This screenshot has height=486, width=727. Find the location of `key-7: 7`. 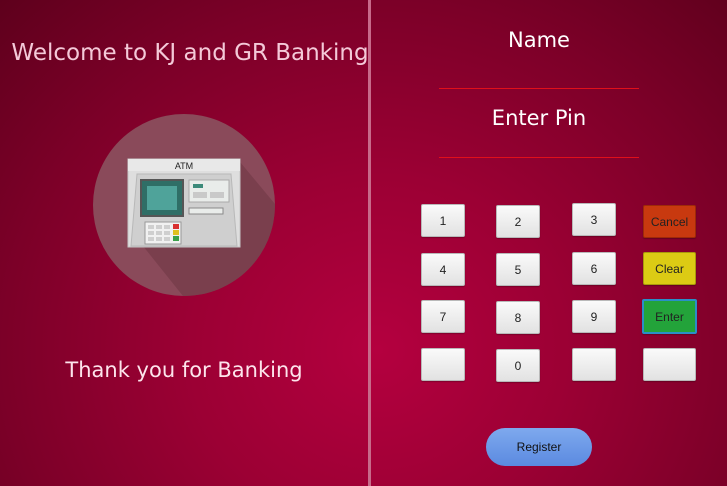

key-7: 7 is located at coordinates (443, 316).